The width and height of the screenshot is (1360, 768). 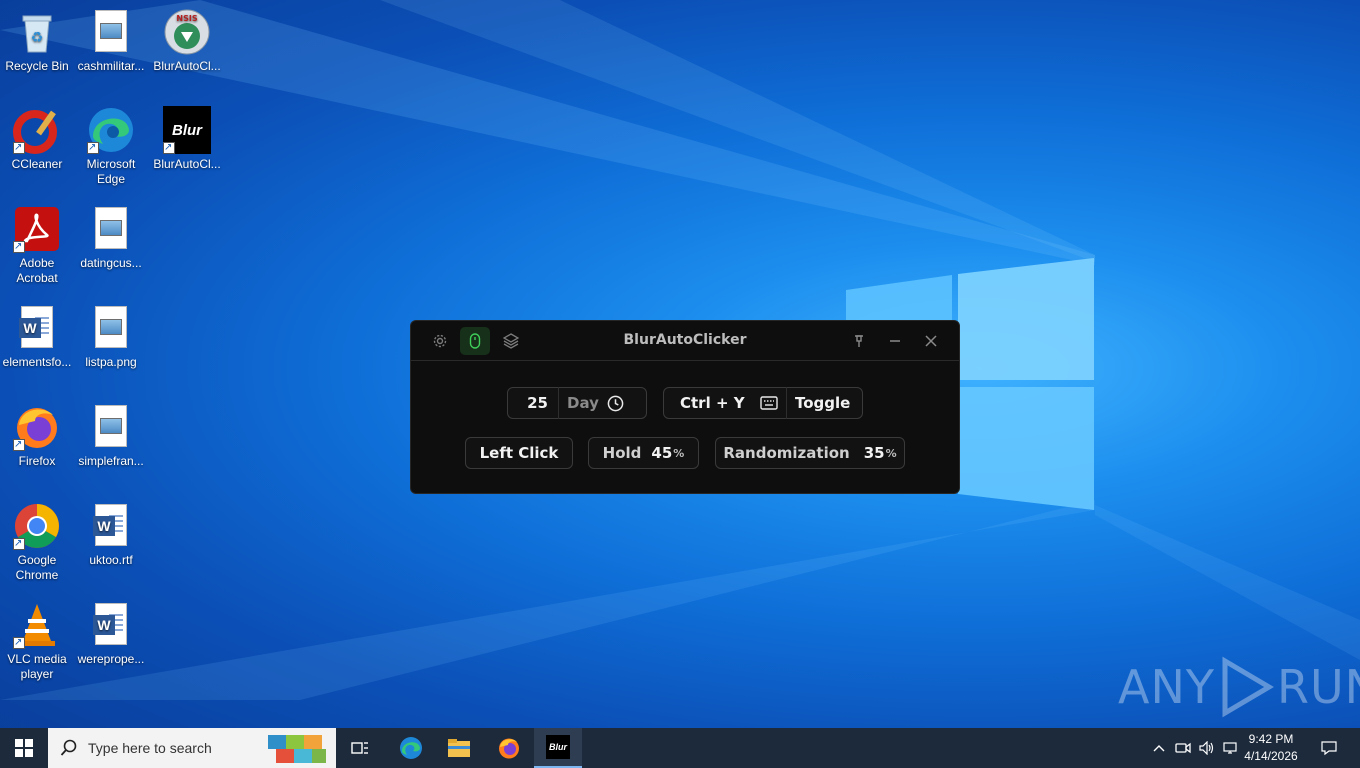 I want to click on desktop-icon-label: Adobe Acrobat, so click(x=37, y=270).